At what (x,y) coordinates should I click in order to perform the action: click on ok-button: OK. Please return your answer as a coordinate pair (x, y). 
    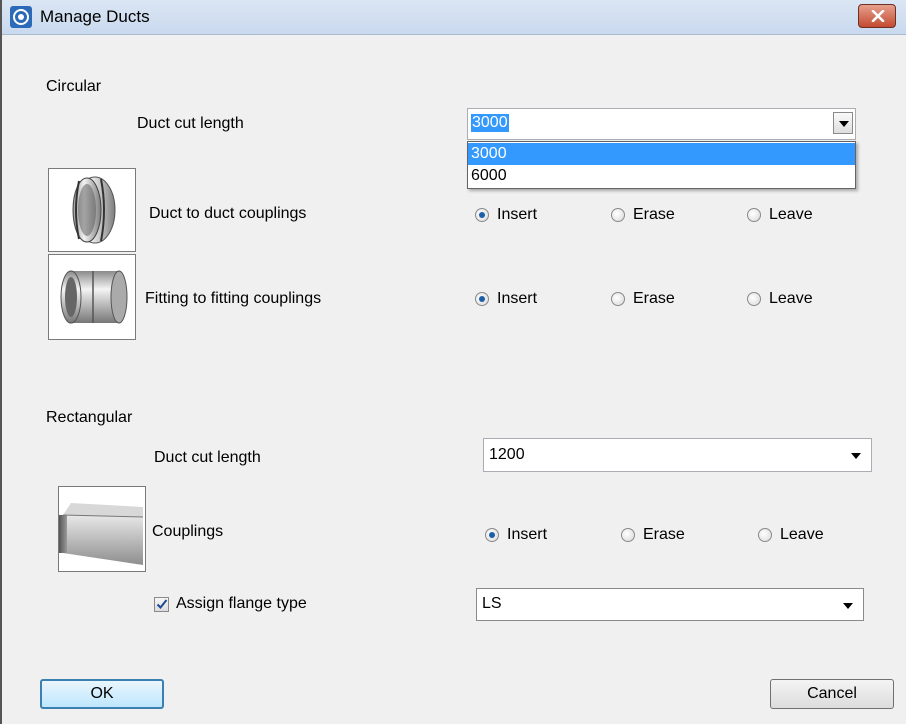
    Looking at the image, I should click on (102, 694).